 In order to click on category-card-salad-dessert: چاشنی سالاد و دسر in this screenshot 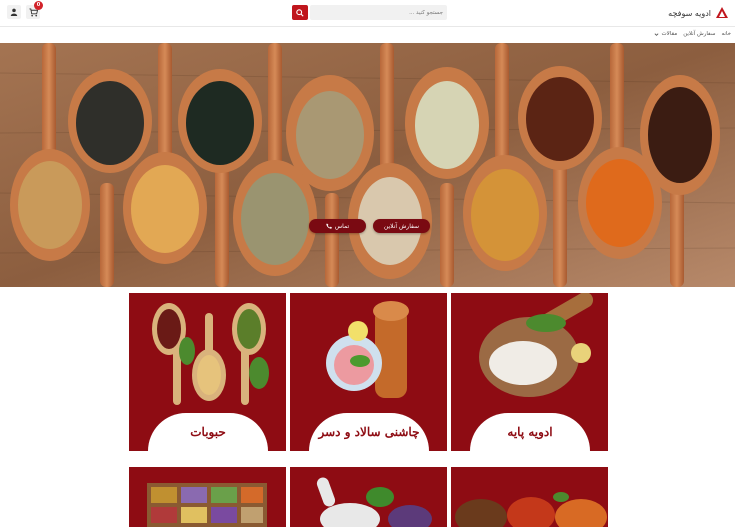, I will do `click(368, 372)`.